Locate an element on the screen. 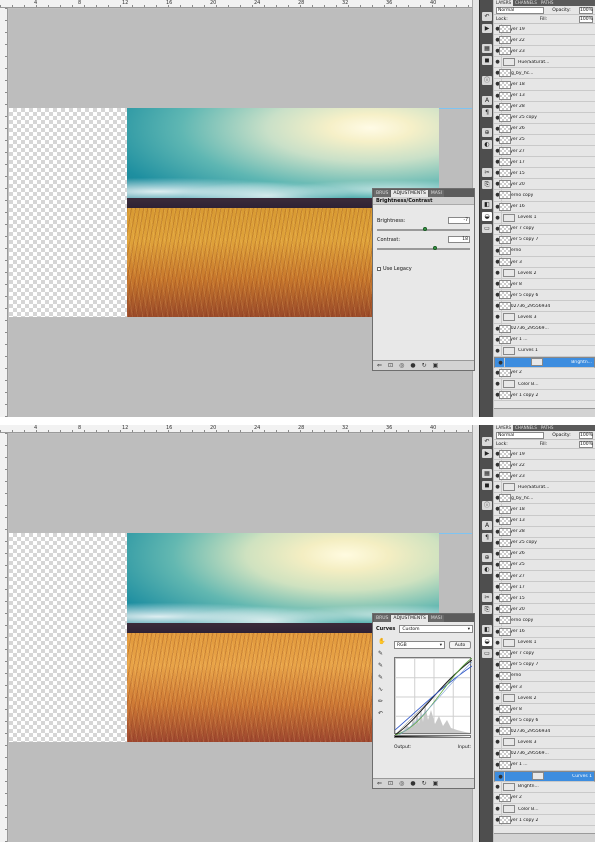  layer-row: ● Layer 28 is located at coordinates (544, 532).